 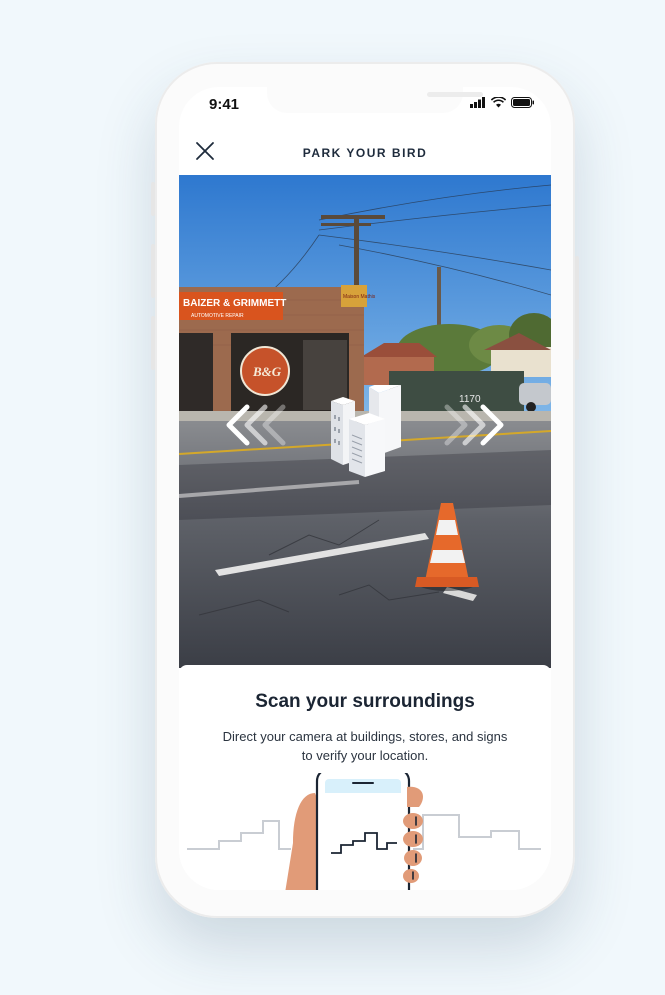 I want to click on page-title: PARK YOUR BIRD, so click(x=365, y=153).